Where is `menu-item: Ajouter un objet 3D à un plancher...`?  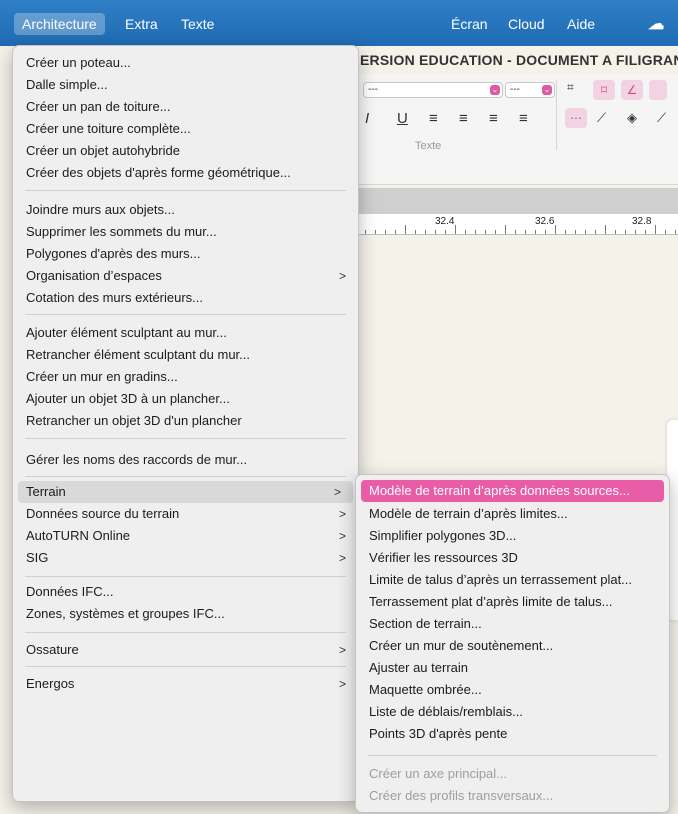 menu-item: Ajouter un objet 3D à un plancher... is located at coordinates (185, 399).